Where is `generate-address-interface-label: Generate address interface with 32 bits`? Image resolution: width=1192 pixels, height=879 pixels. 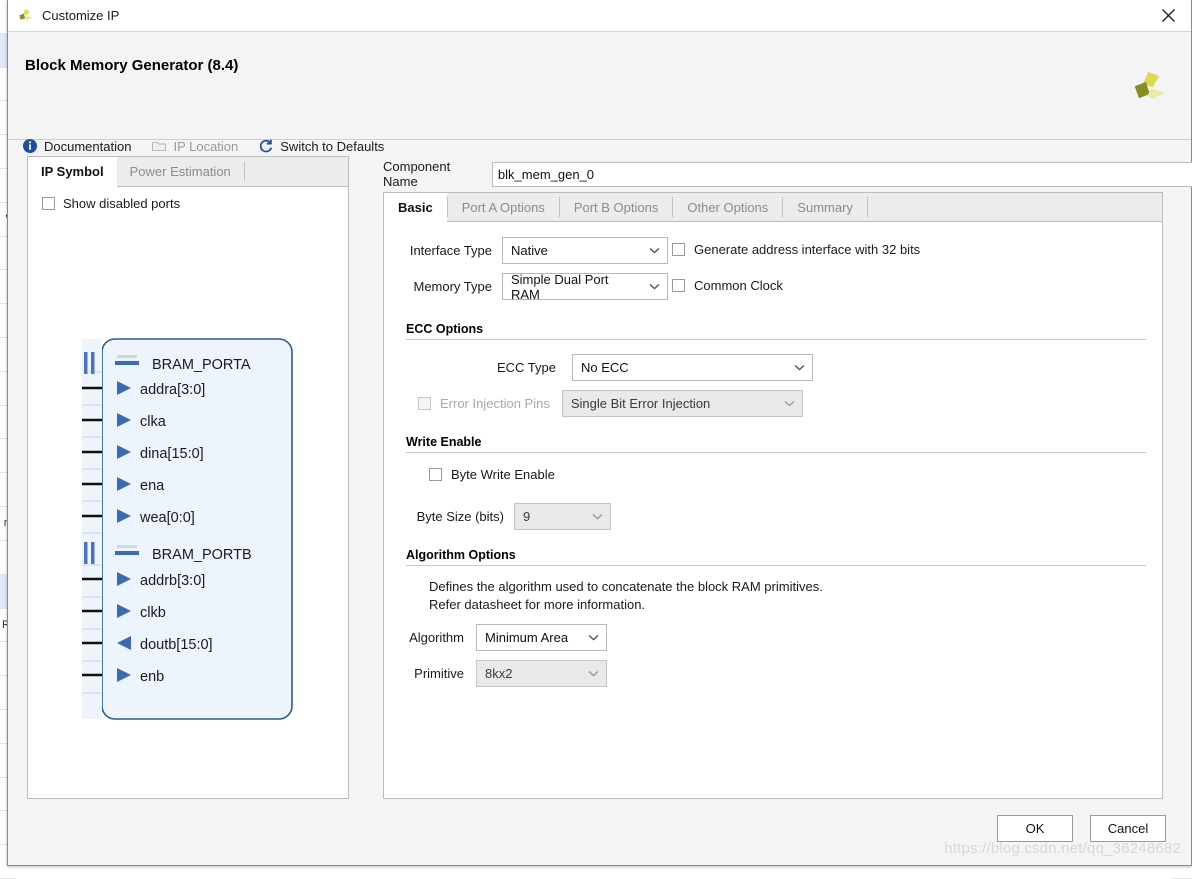
generate-address-interface-label: Generate address interface with 32 bits is located at coordinates (807, 249).